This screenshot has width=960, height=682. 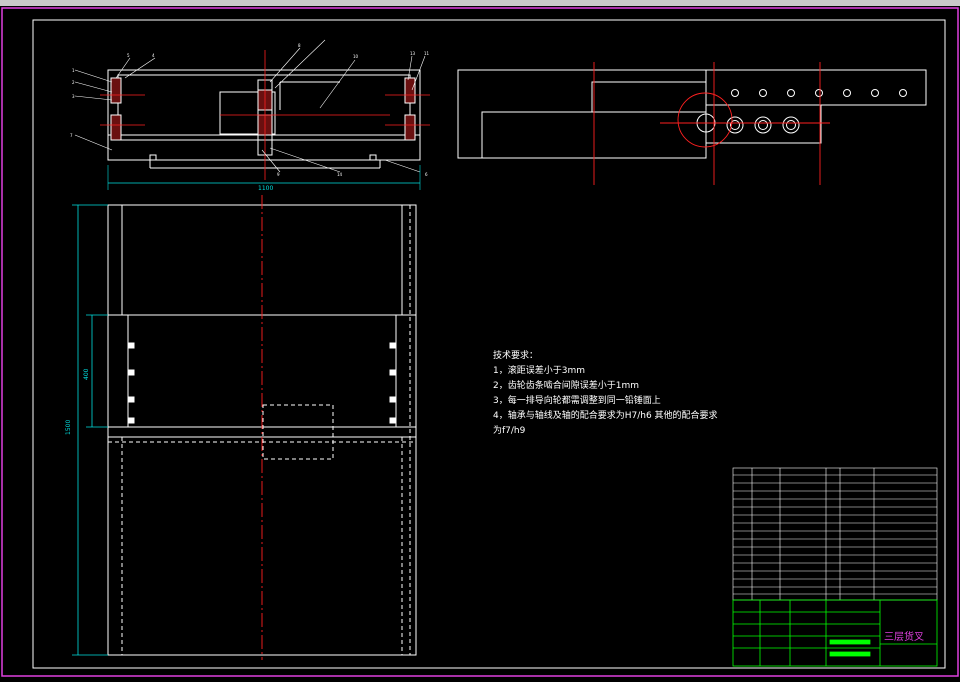 I want to click on tech-line-4: 4，轴承与轴线及轴的配合要求为H7/h6 其他的配合要求, so click(x=605, y=416).